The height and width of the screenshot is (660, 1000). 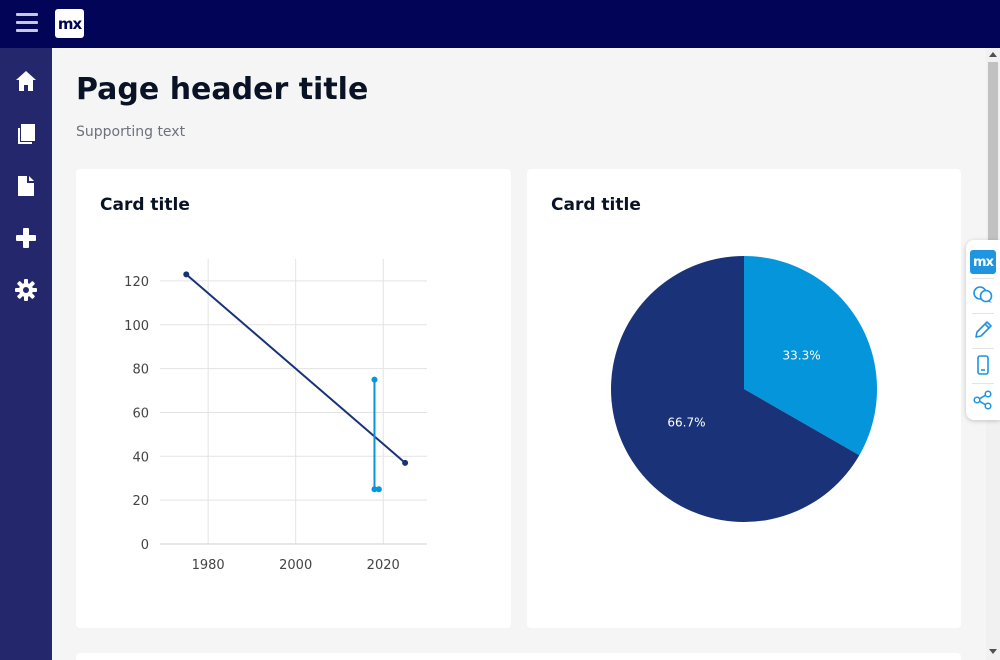 I want to click on top-bar: mx, so click(x=500, y=24).